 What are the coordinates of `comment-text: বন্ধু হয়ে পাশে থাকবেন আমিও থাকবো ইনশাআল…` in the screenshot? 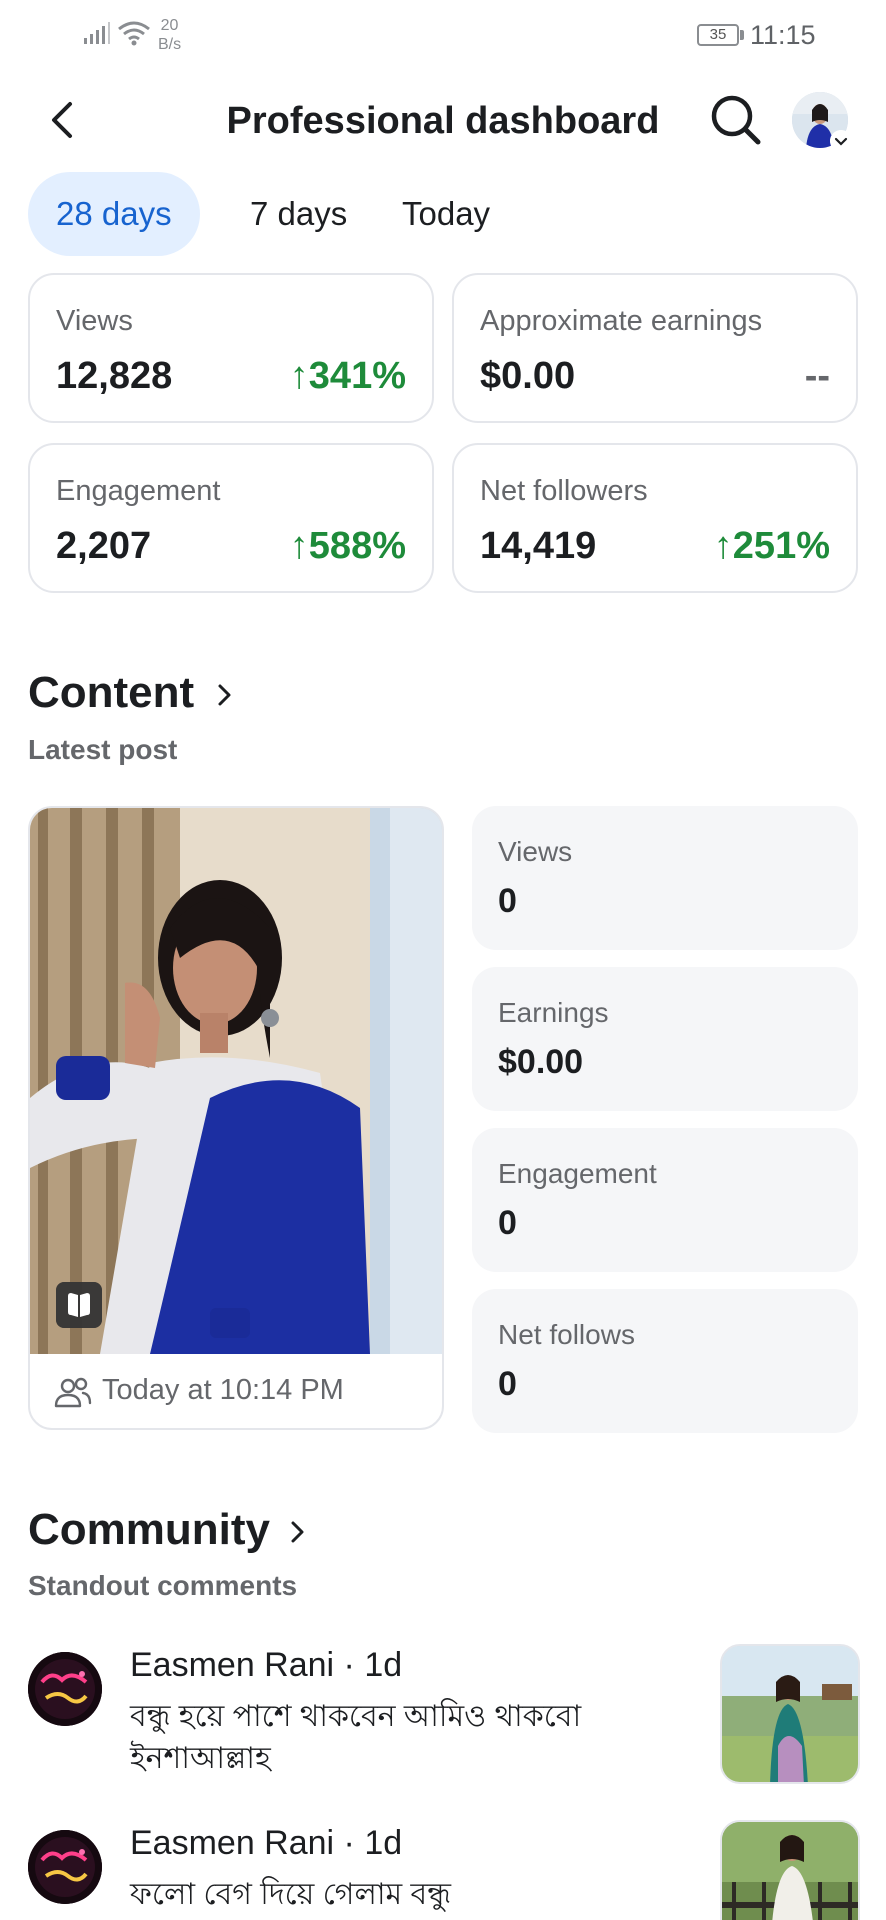 It's located at (356, 1737).